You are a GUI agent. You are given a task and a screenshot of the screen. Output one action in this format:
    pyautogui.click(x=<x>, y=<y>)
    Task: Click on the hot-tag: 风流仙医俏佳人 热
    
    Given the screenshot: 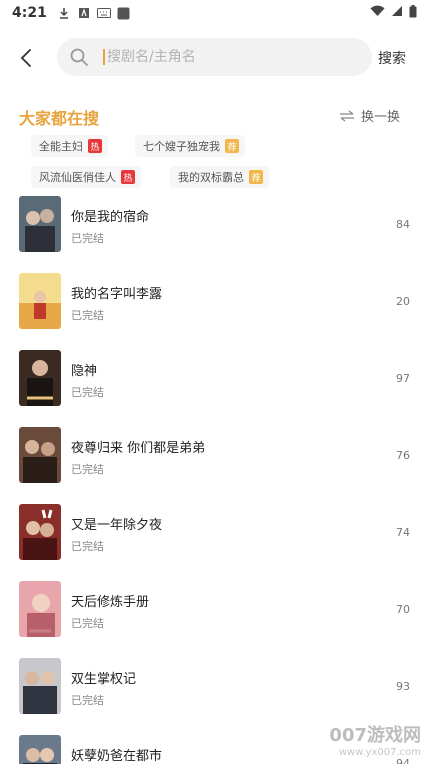 What is the action you would take?
    pyautogui.click(x=86, y=177)
    